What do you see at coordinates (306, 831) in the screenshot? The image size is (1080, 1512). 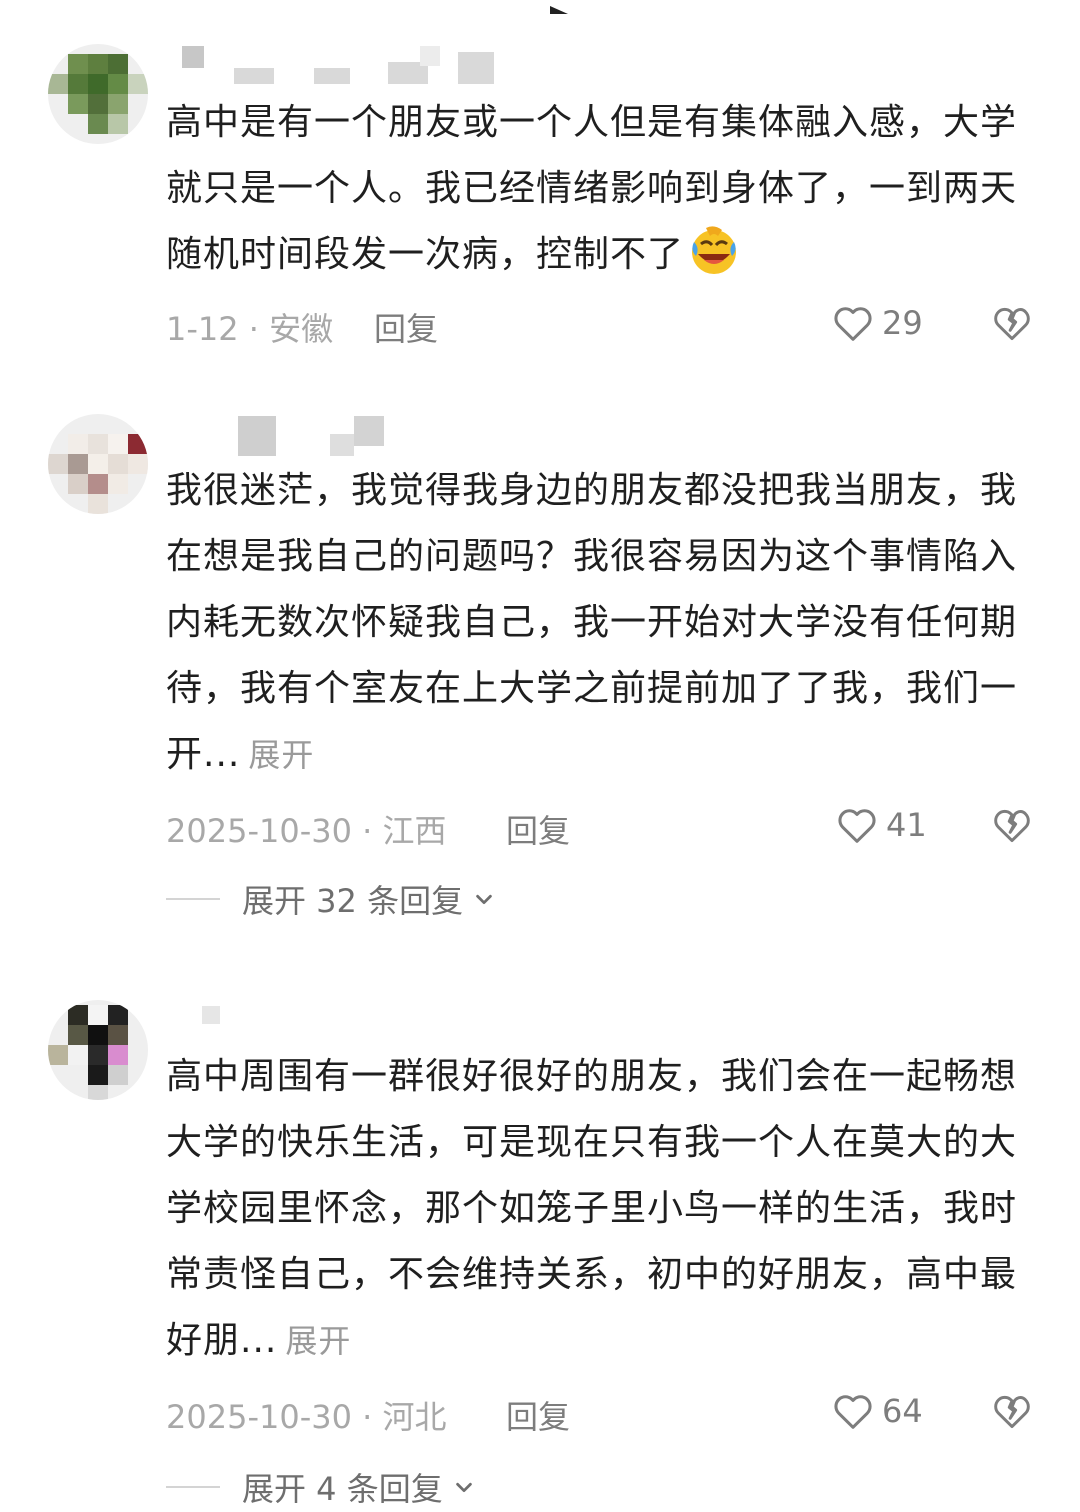 I see `comment-time-location: 2025-10-30 · 江西` at bounding box center [306, 831].